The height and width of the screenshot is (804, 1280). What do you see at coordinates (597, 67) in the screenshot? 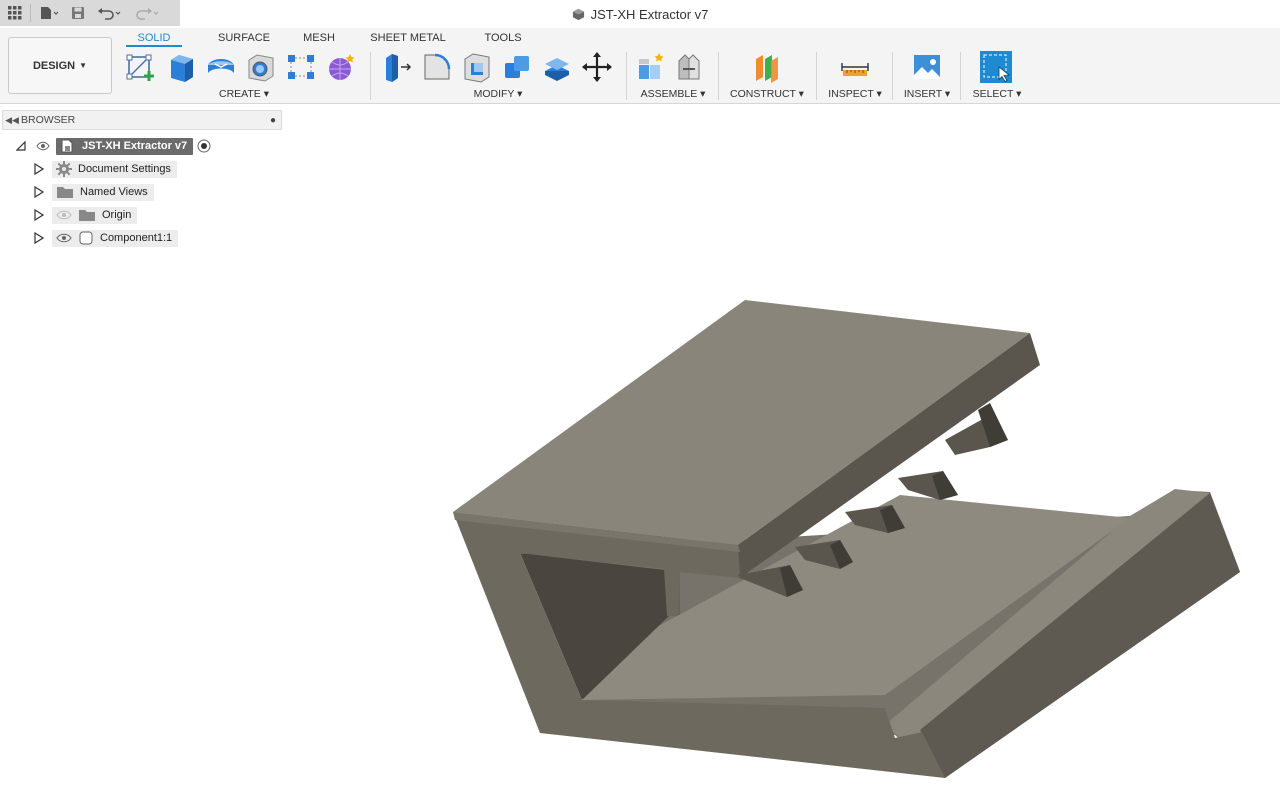
I see `move-copy-icon` at bounding box center [597, 67].